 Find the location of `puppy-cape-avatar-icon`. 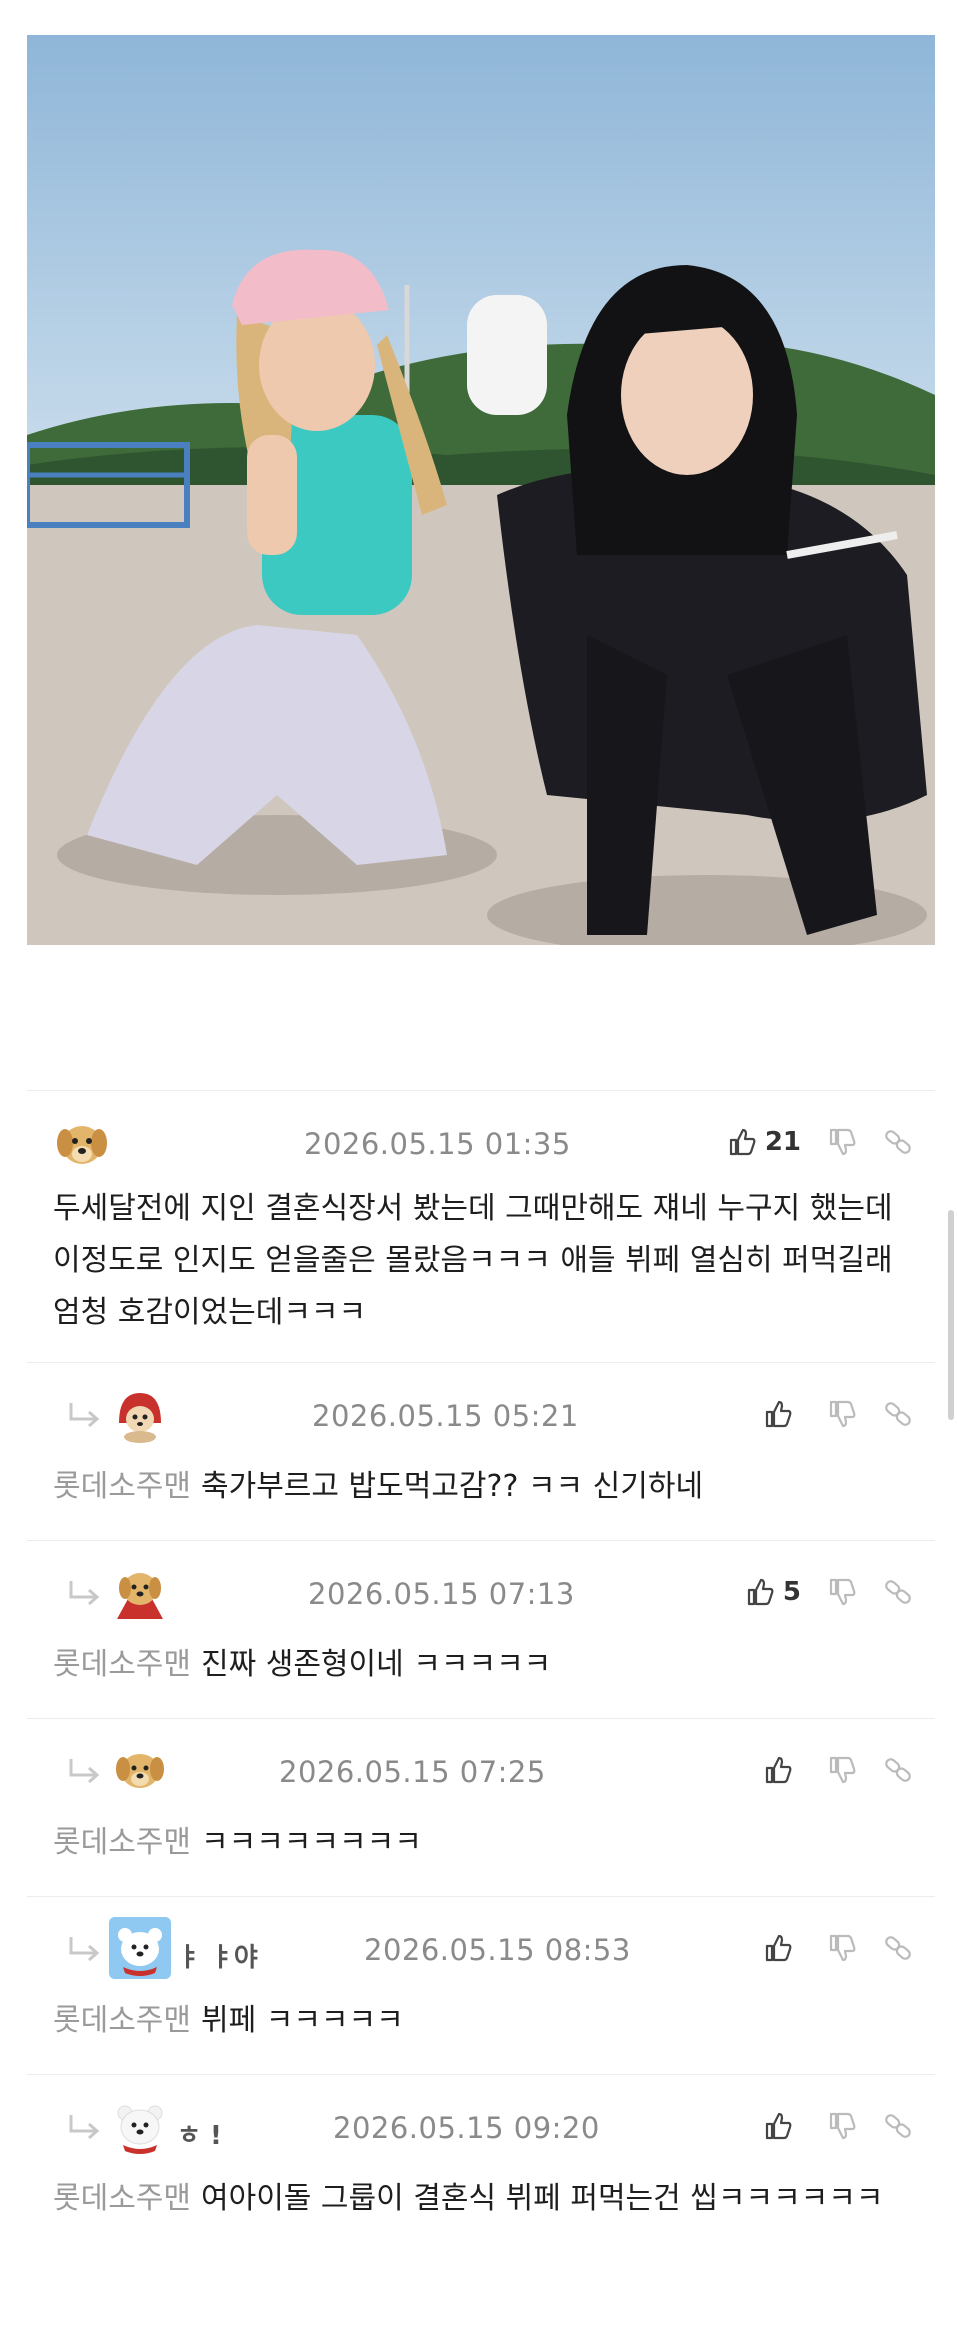

puppy-cape-avatar-icon is located at coordinates (140, 1592).